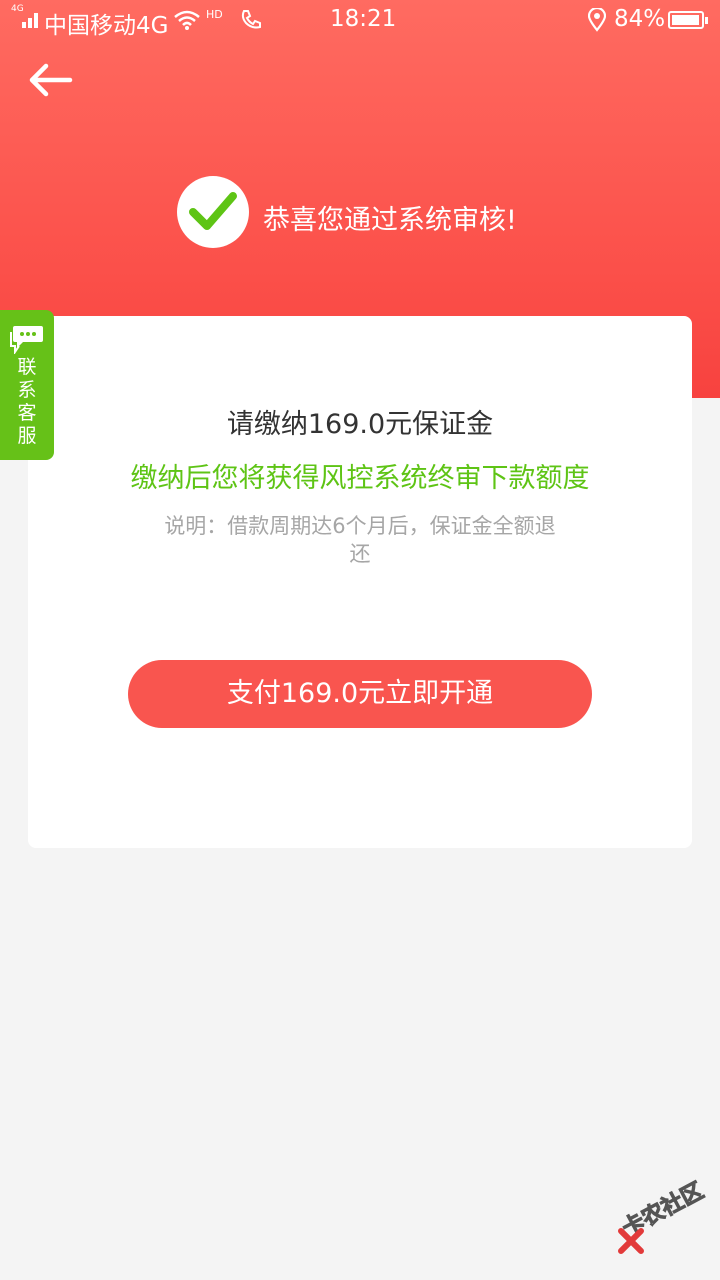 The height and width of the screenshot is (1280, 720). I want to click on customer-service-tab: 联系客服, so click(27, 385).